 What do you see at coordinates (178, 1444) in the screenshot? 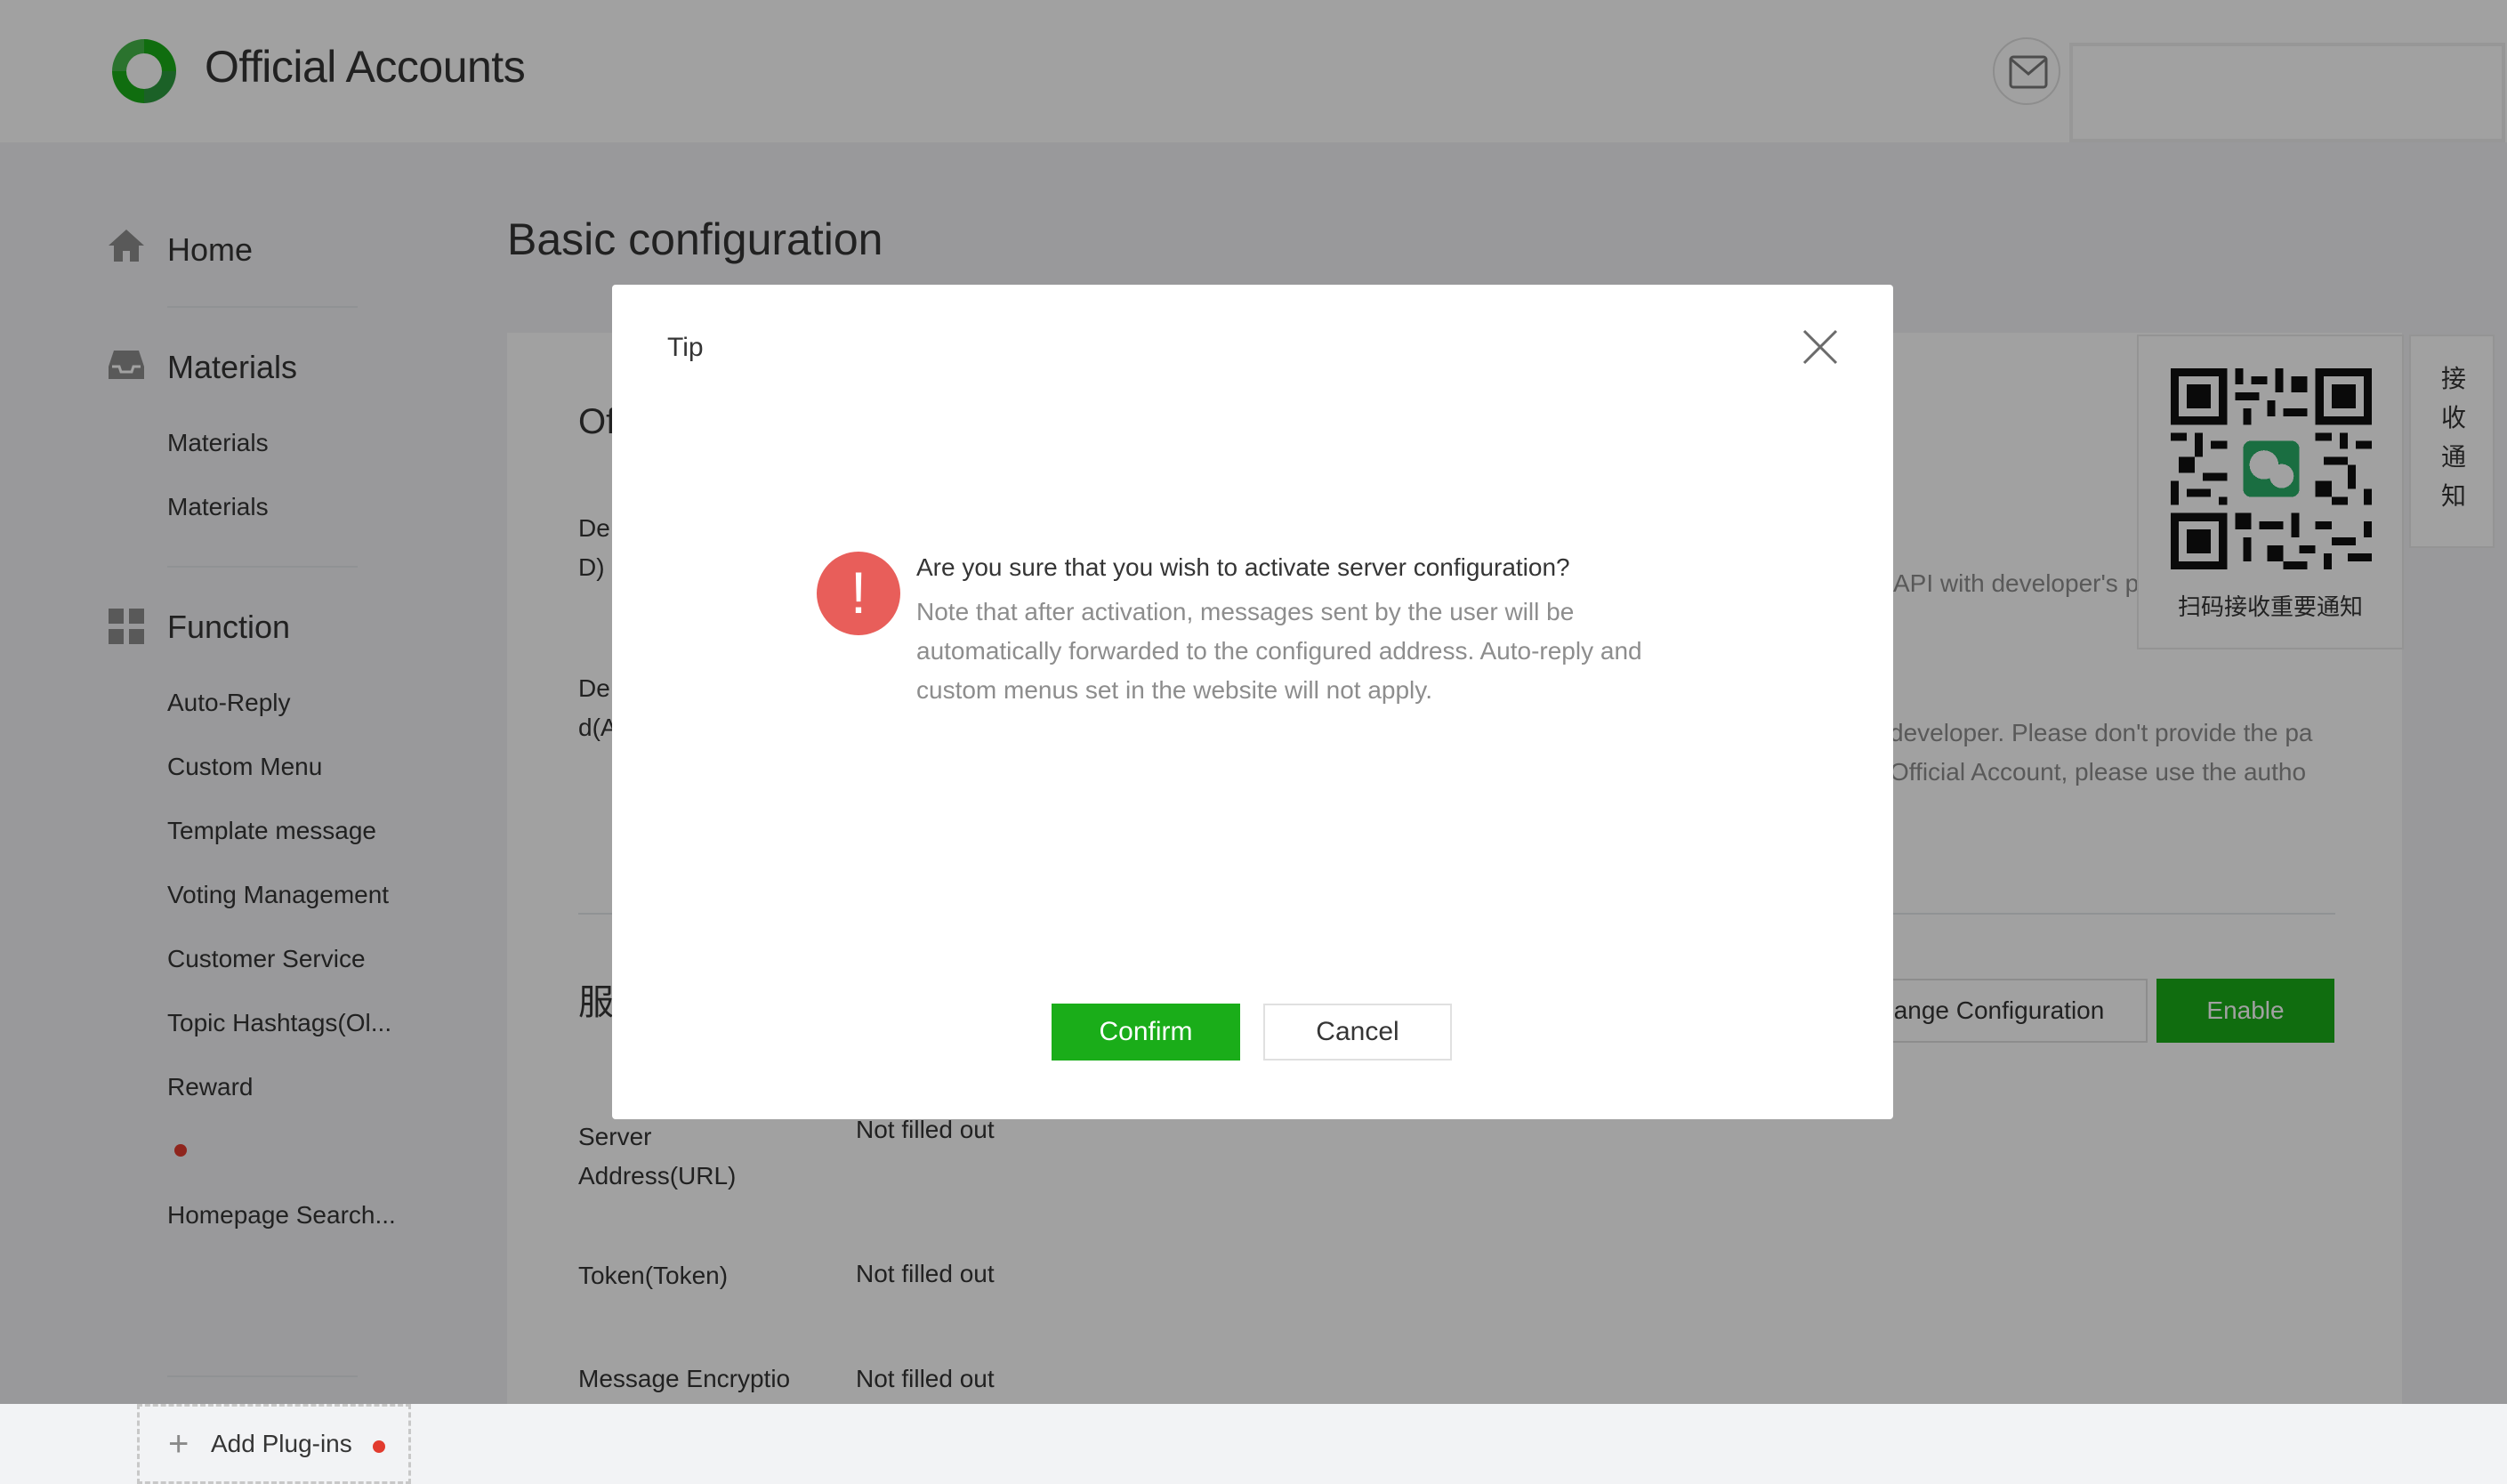
I see `plus-icon: +` at bounding box center [178, 1444].